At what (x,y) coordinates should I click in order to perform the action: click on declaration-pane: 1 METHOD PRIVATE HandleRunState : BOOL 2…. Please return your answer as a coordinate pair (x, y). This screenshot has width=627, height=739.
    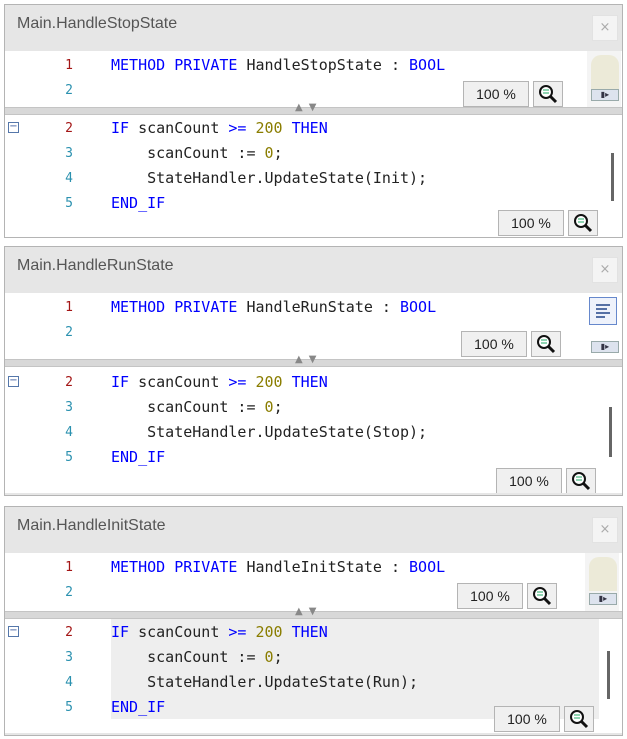
    Looking at the image, I should click on (313, 326).